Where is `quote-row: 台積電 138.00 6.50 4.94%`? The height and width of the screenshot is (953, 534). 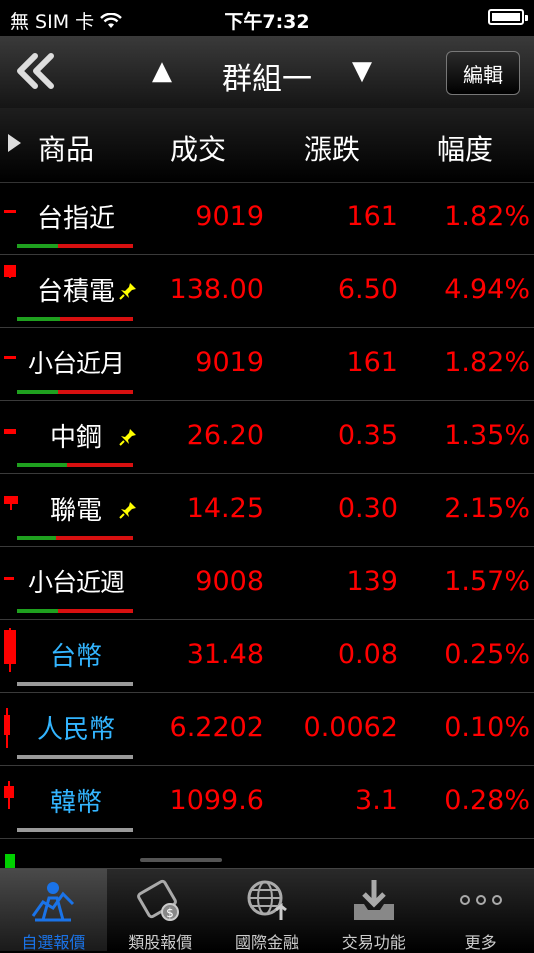
quote-row: 台積電 138.00 6.50 4.94% is located at coordinates (267, 291).